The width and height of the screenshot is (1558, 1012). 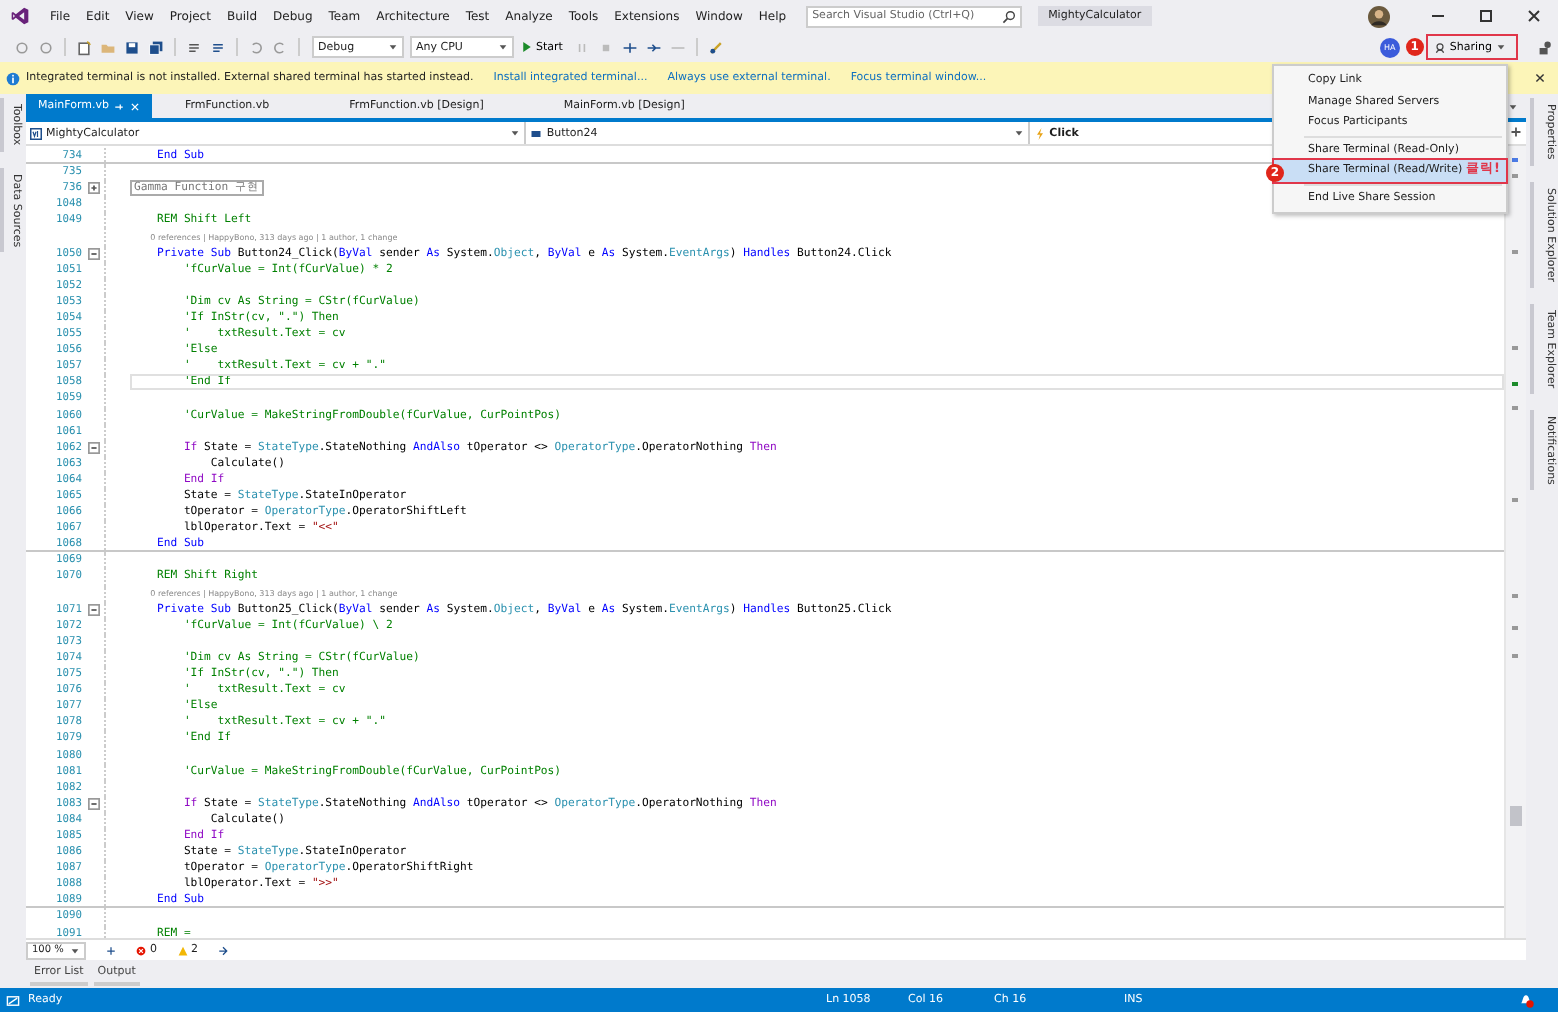 What do you see at coordinates (156, 47) in the screenshot?
I see `save-all-icon` at bounding box center [156, 47].